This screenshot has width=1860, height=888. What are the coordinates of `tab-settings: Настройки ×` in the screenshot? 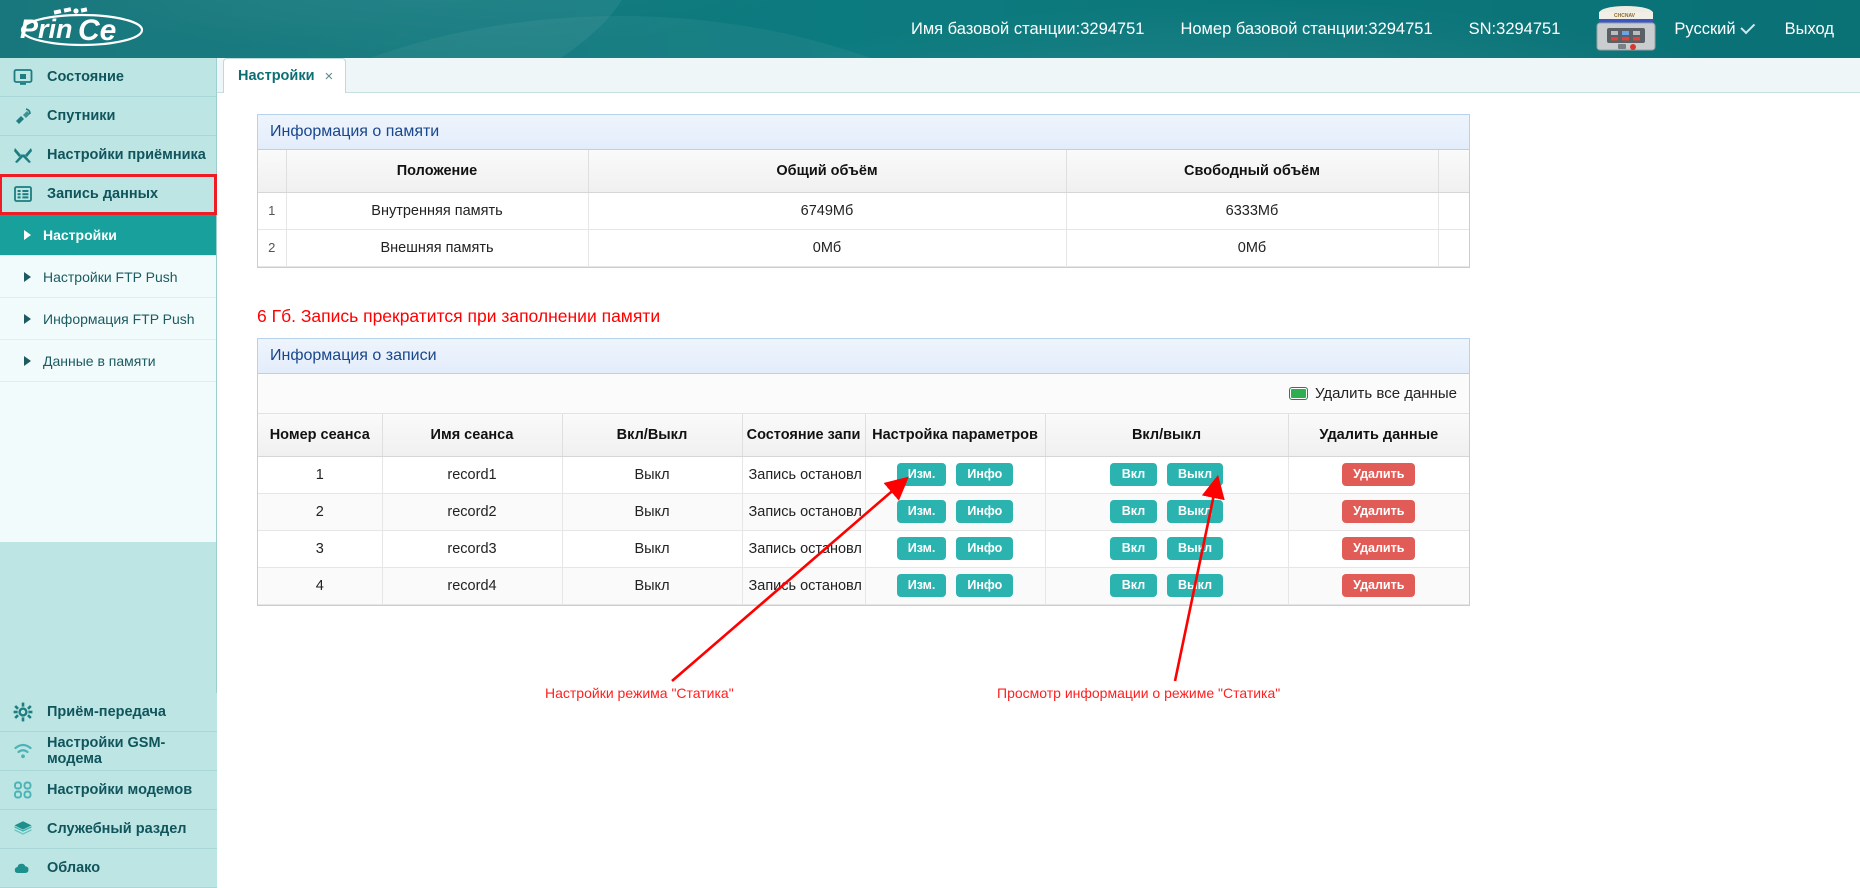 It's located at (285, 75).